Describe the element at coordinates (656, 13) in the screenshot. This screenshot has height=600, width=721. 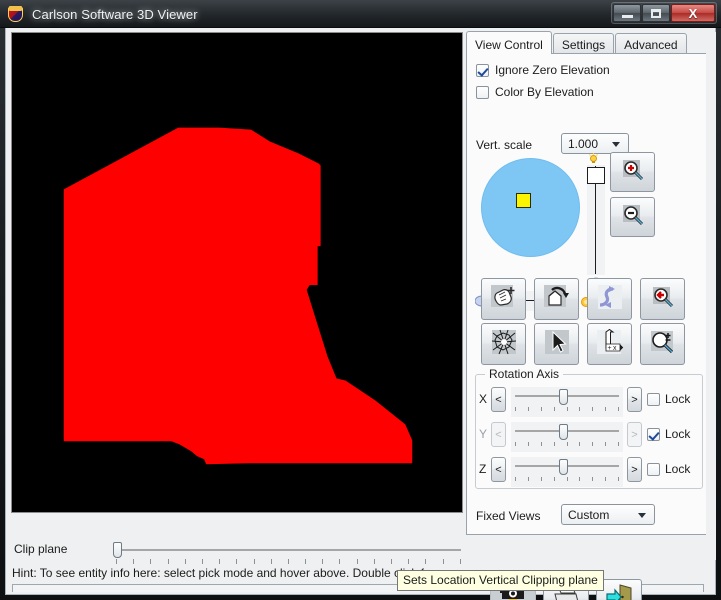
I see `maximize-button` at that location.